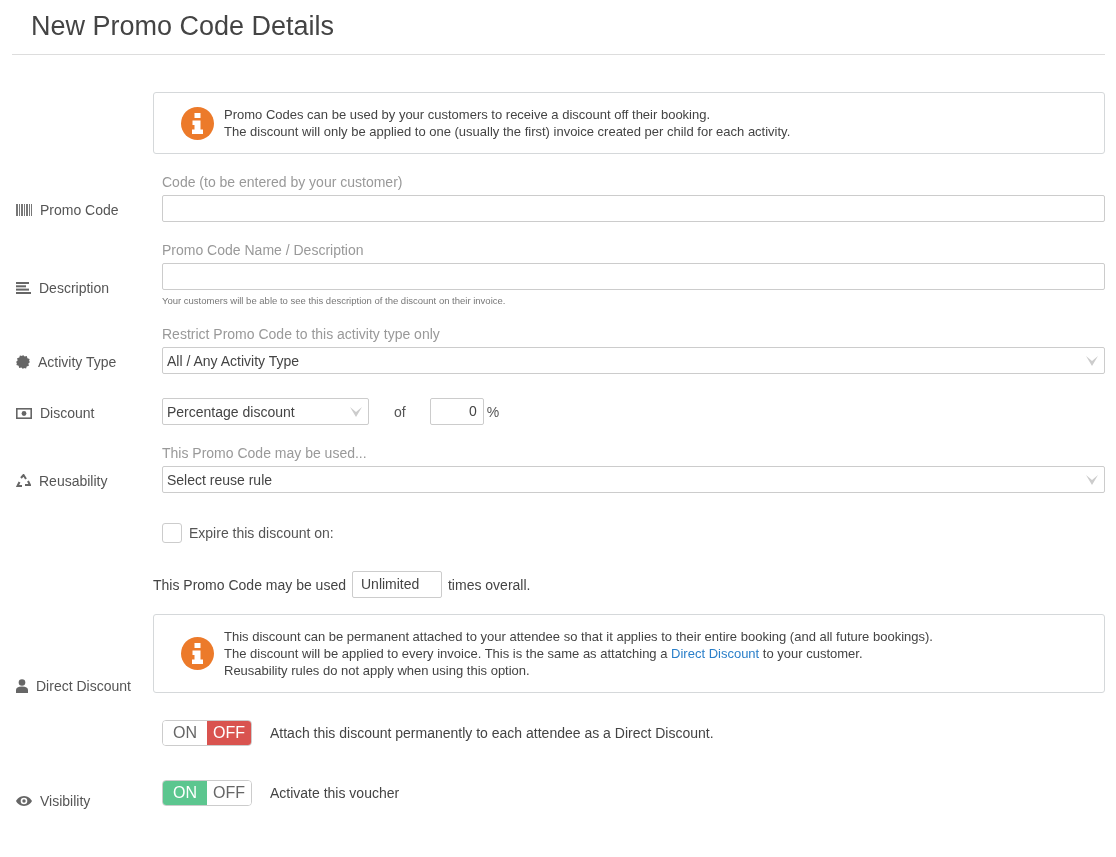  Describe the element at coordinates (489, 584) in the screenshot. I see `usage-text: times overall.` at that location.